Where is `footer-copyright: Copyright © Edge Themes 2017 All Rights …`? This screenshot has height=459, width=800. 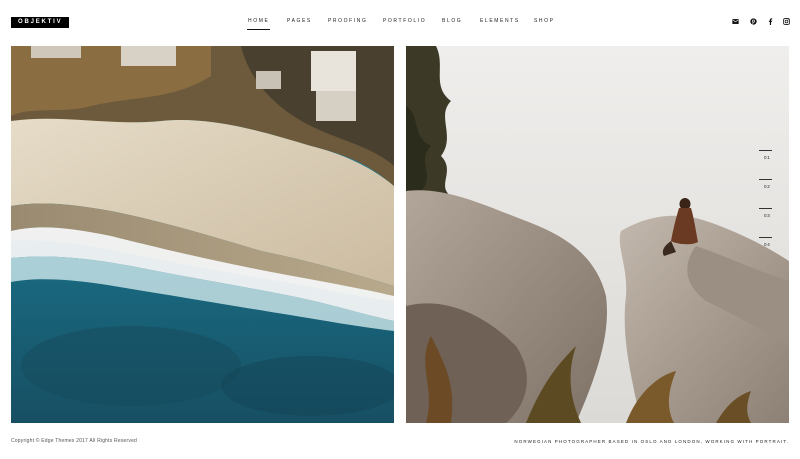
footer-copyright: Copyright © Edge Themes 2017 All Rights … is located at coordinates (74, 441).